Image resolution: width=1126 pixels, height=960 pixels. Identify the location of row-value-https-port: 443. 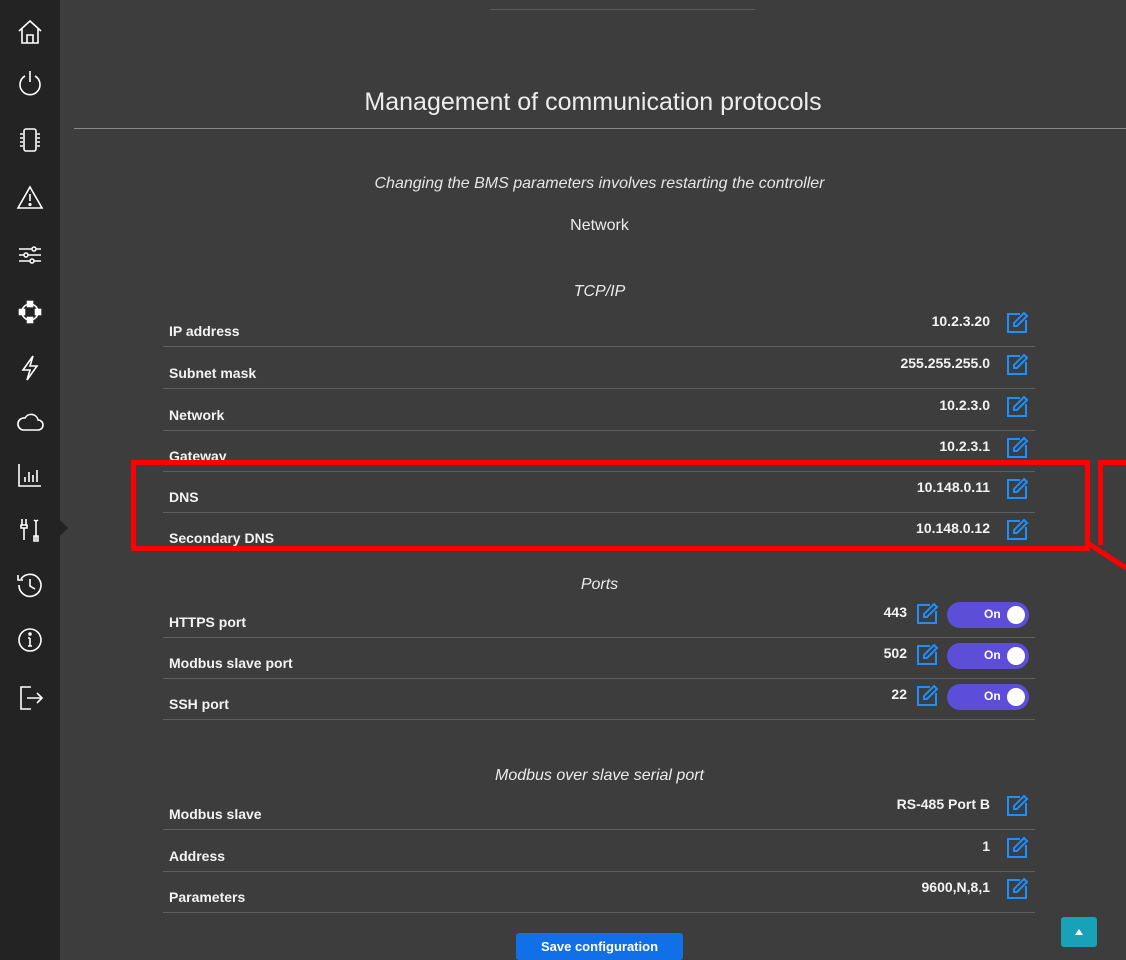
(895, 612).